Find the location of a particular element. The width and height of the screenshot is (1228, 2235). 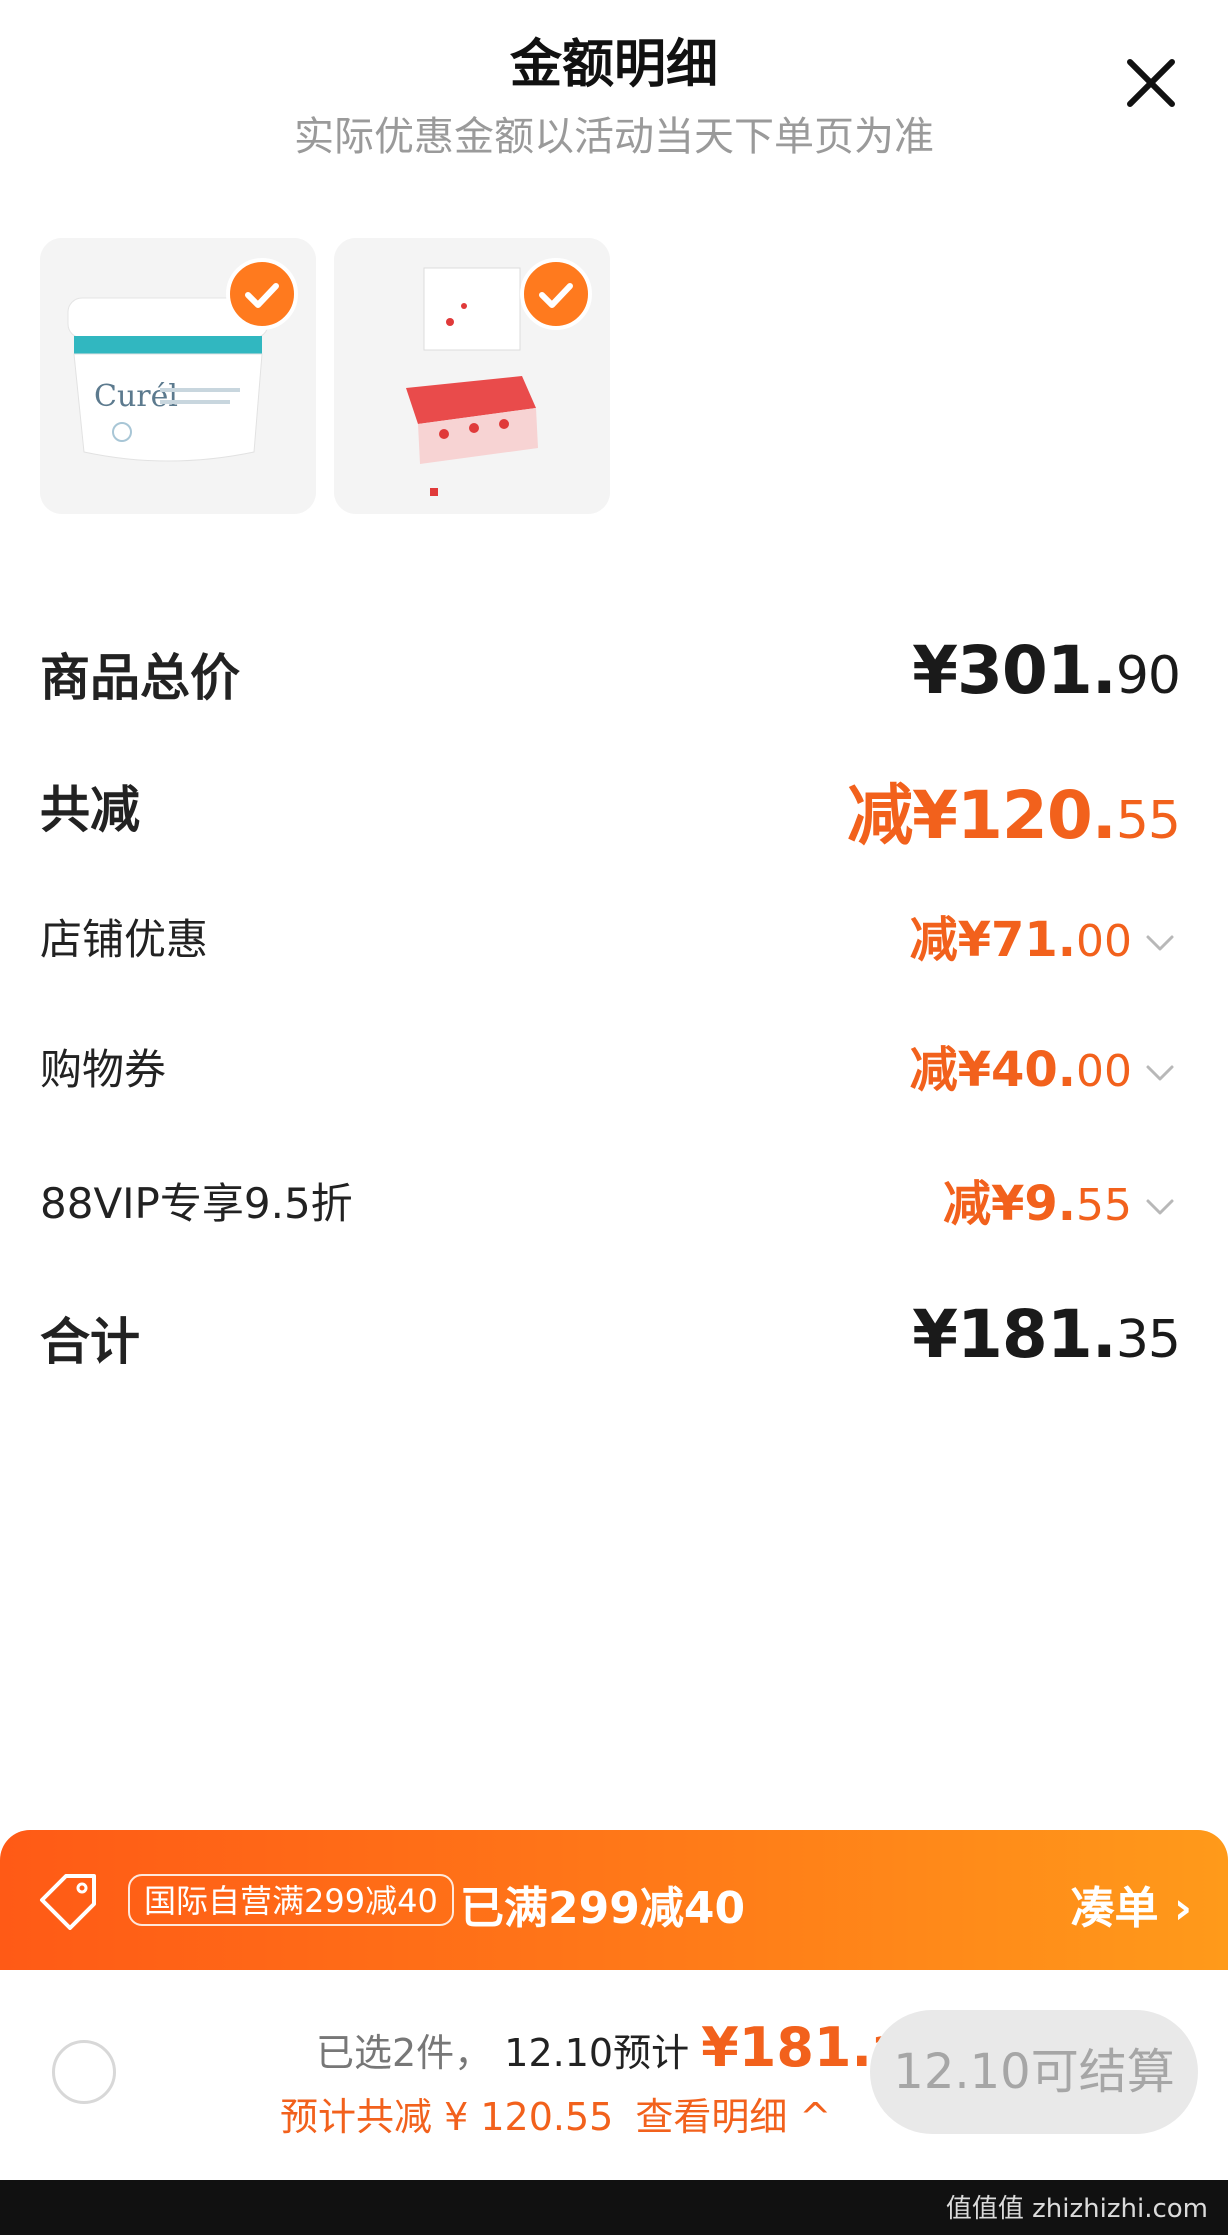

row-shop-discount: 店铺优惠 减¥71.00 is located at coordinates (610, 934).